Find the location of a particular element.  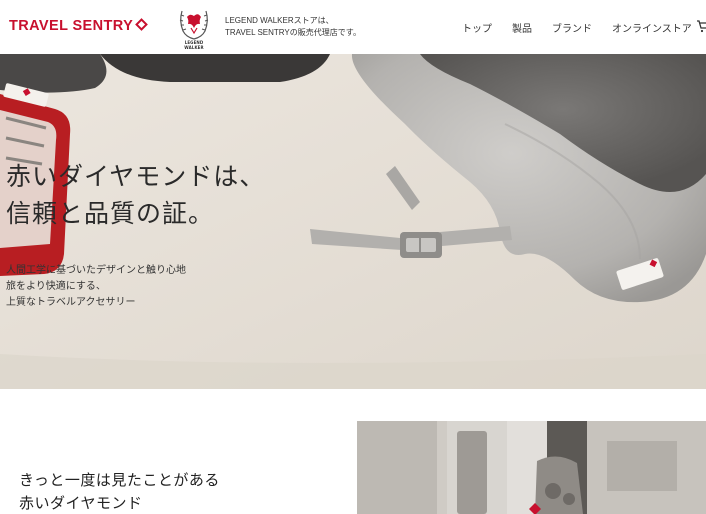

section-title-line: 赤いダイヤモンド is located at coordinates (81, 503).